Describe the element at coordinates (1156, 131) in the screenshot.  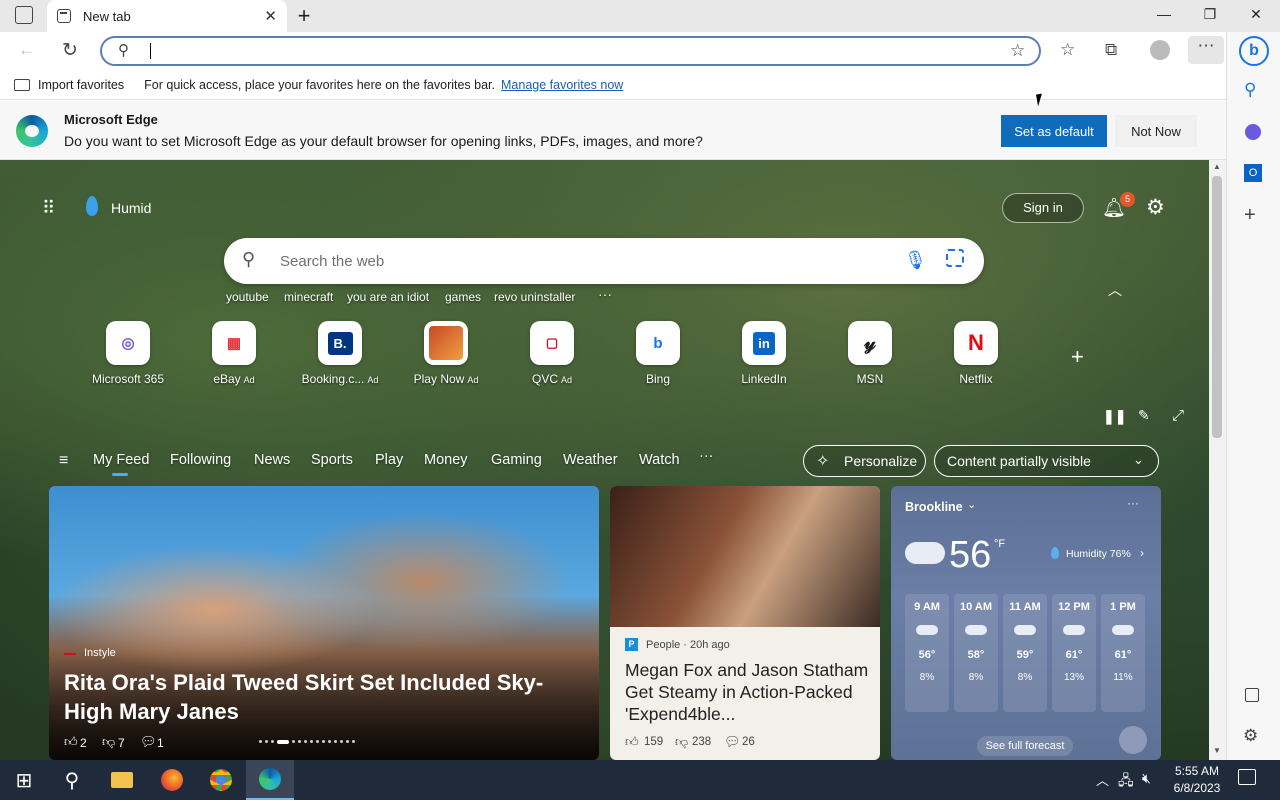
I see `not-now-button: Not Now` at that location.